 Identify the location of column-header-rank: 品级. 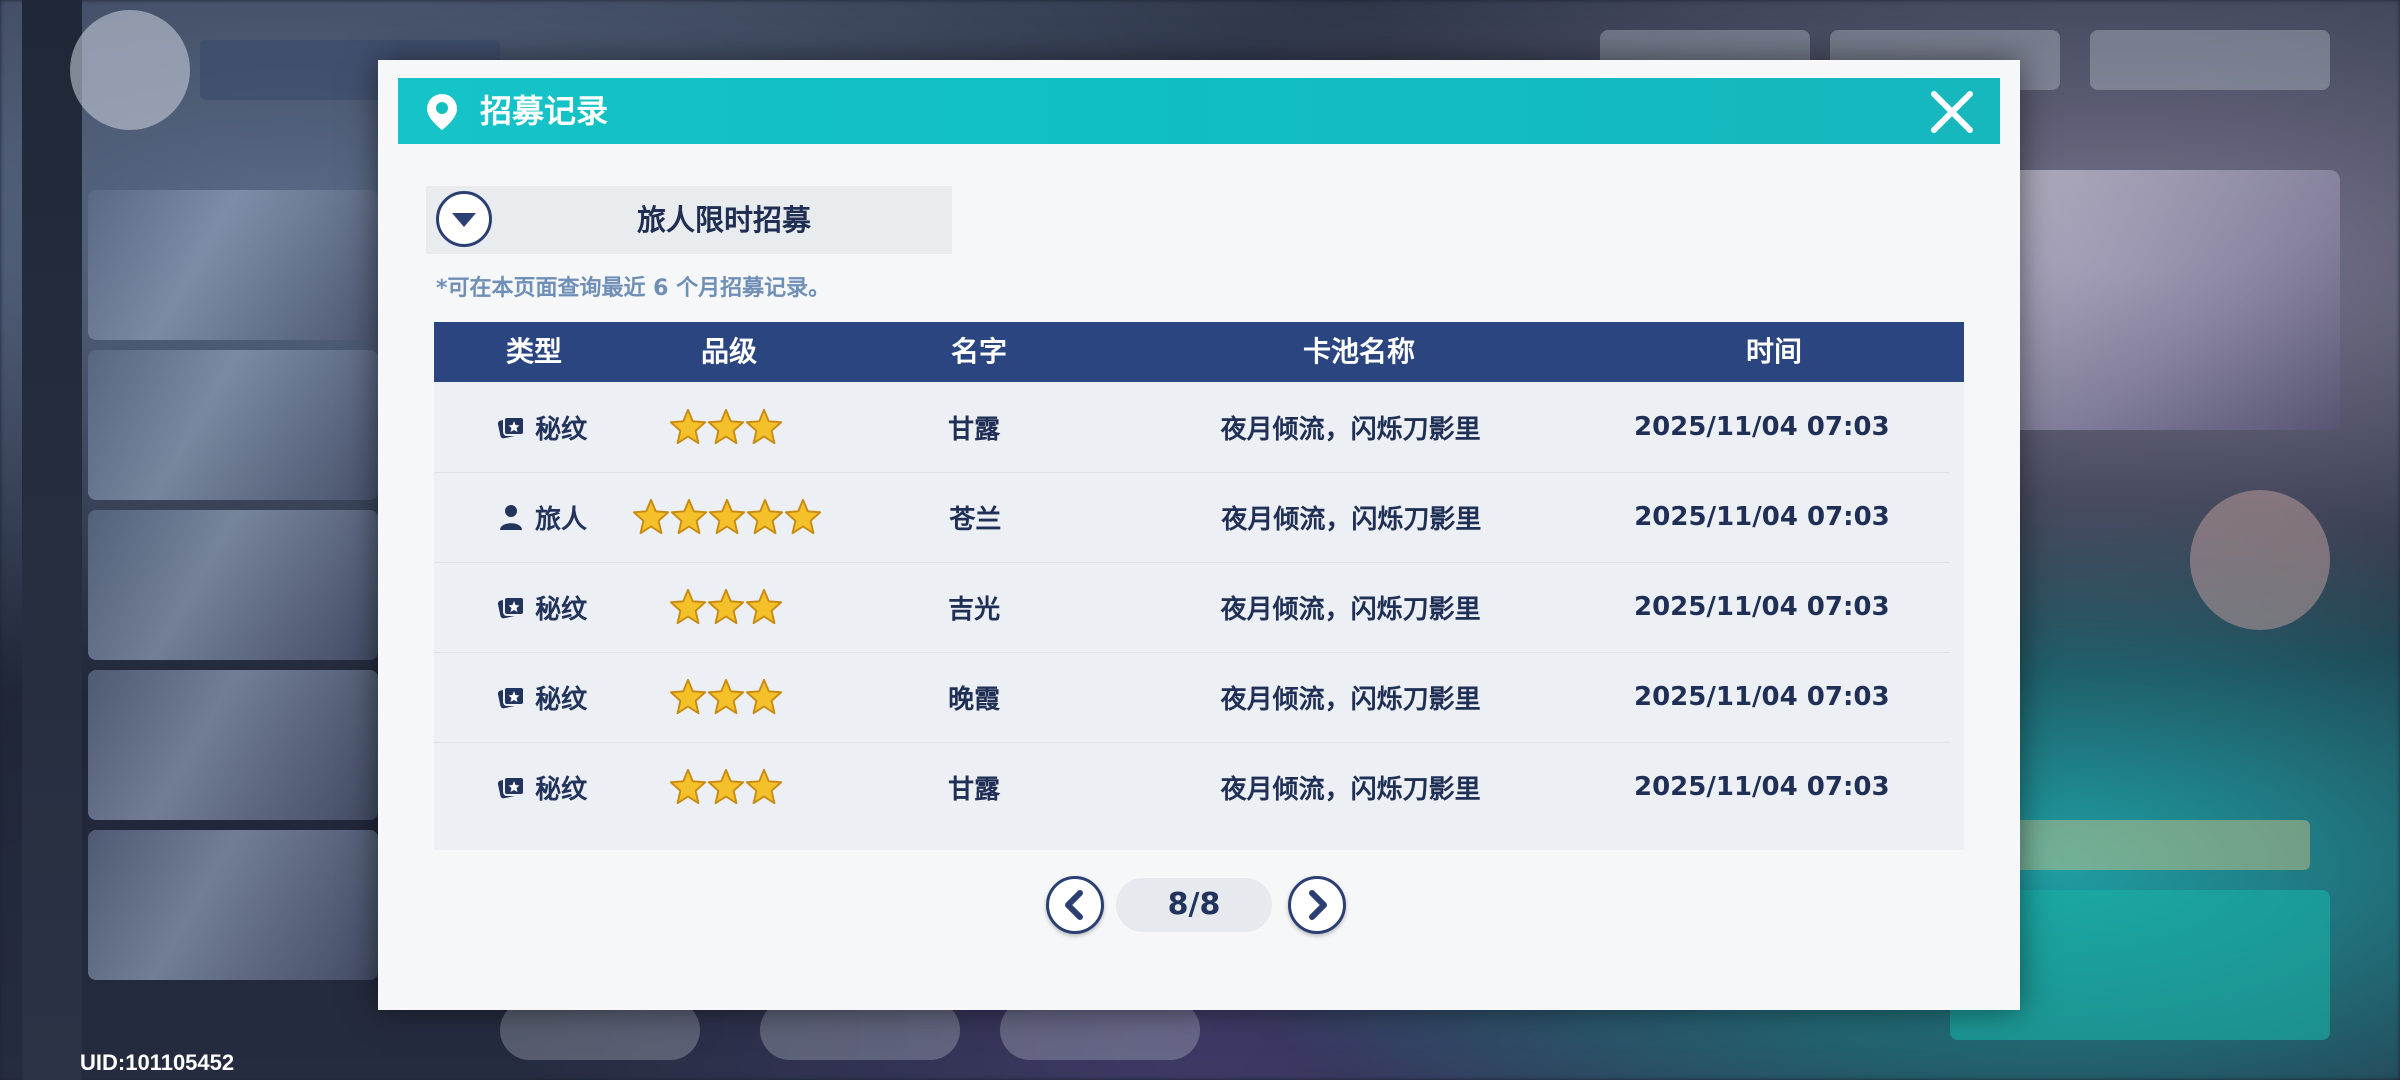
(728, 351).